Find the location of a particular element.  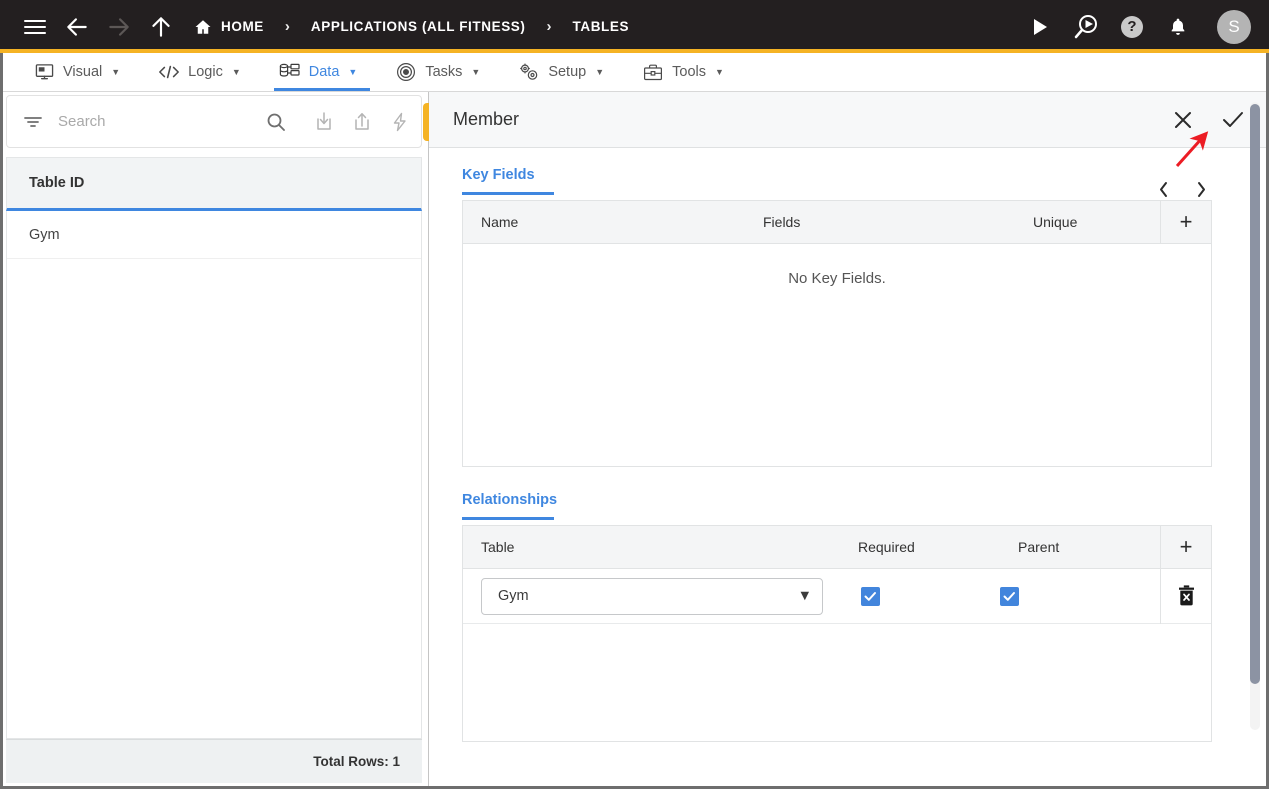

total-rows-label: Total Rows: 1 is located at coordinates (356, 761).